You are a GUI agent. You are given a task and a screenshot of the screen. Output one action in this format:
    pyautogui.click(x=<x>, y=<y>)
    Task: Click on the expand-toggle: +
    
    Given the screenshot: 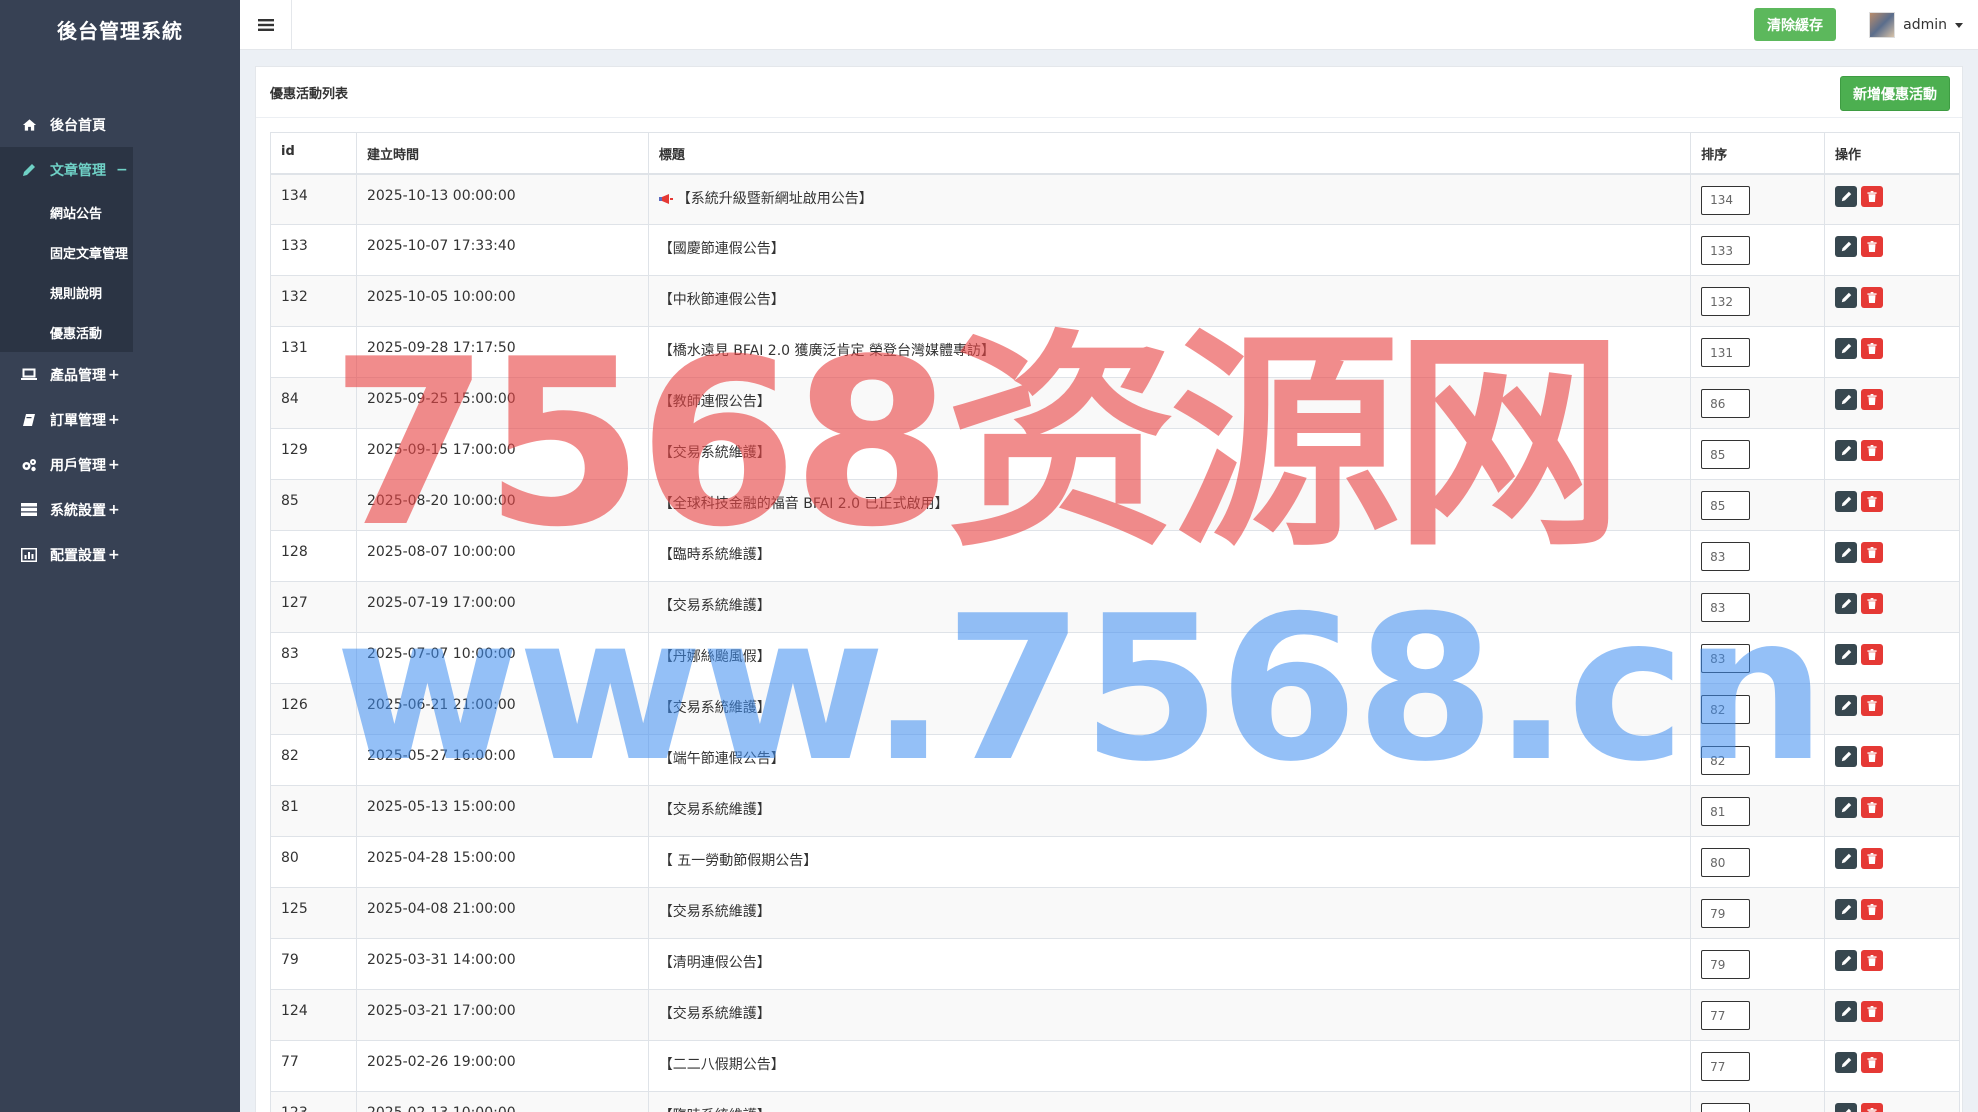 What is the action you would take?
    pyautogui.click(x=114, y=509)
    